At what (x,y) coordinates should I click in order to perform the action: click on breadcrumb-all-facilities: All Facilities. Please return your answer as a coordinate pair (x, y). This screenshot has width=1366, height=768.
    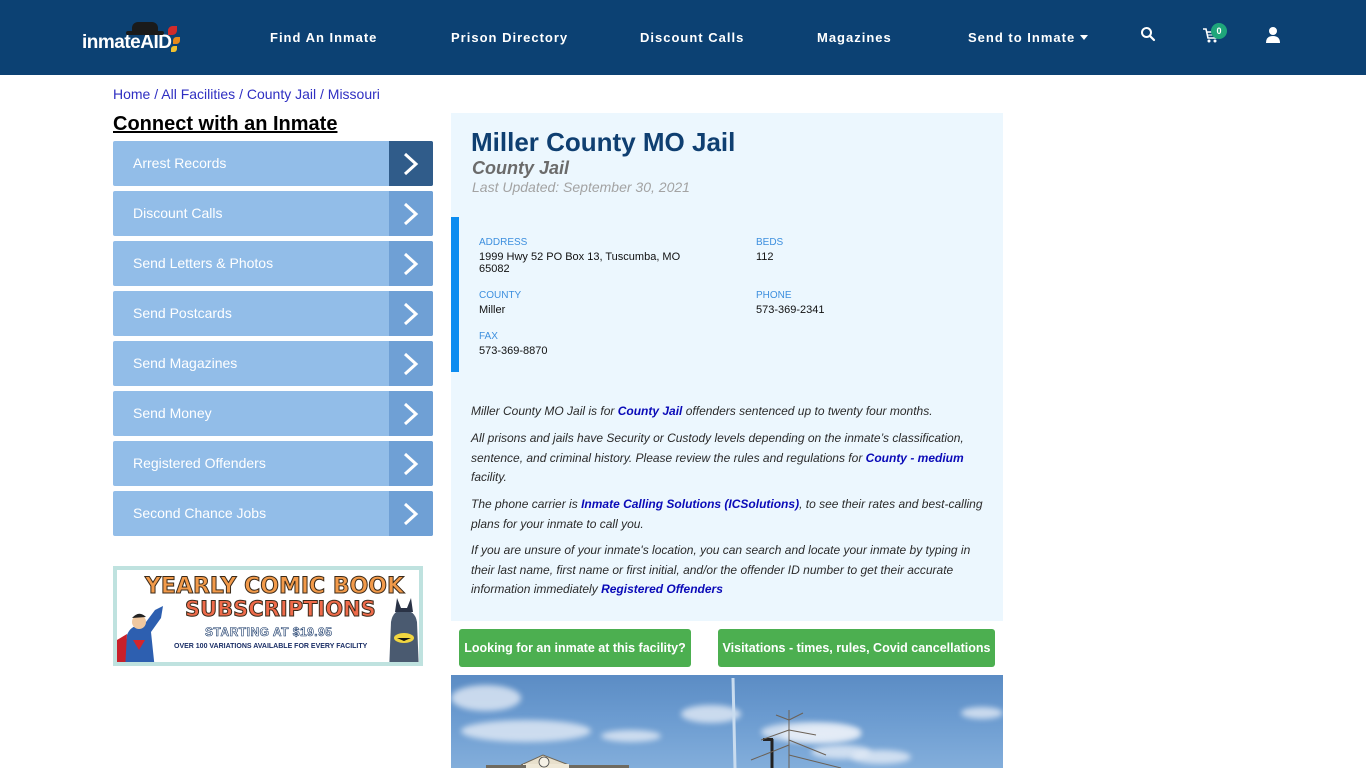
    Looking at the image, I should click on (198, 94).